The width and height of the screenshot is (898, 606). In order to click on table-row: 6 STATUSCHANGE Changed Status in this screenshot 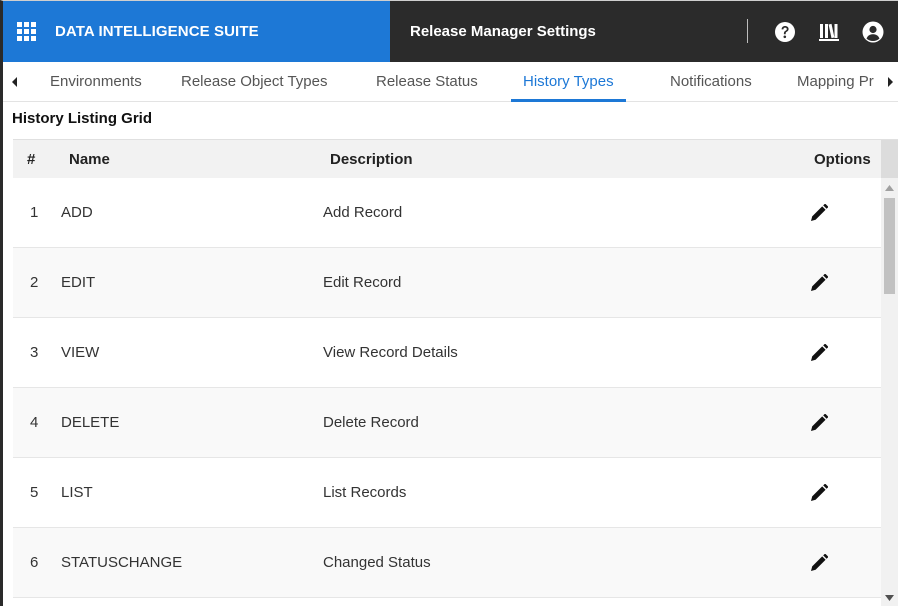, I will do `click(447, 563)`.